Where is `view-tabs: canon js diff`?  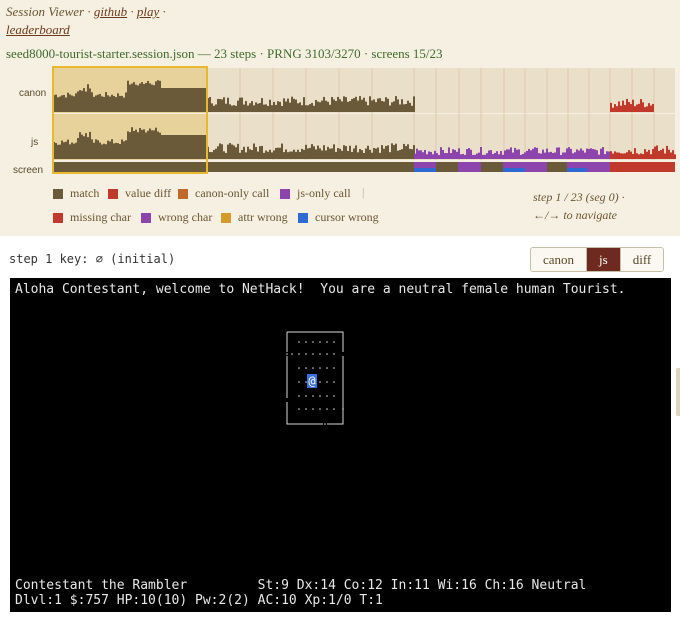 view-tabs: canon js diff is located at coordinates (597, 259).